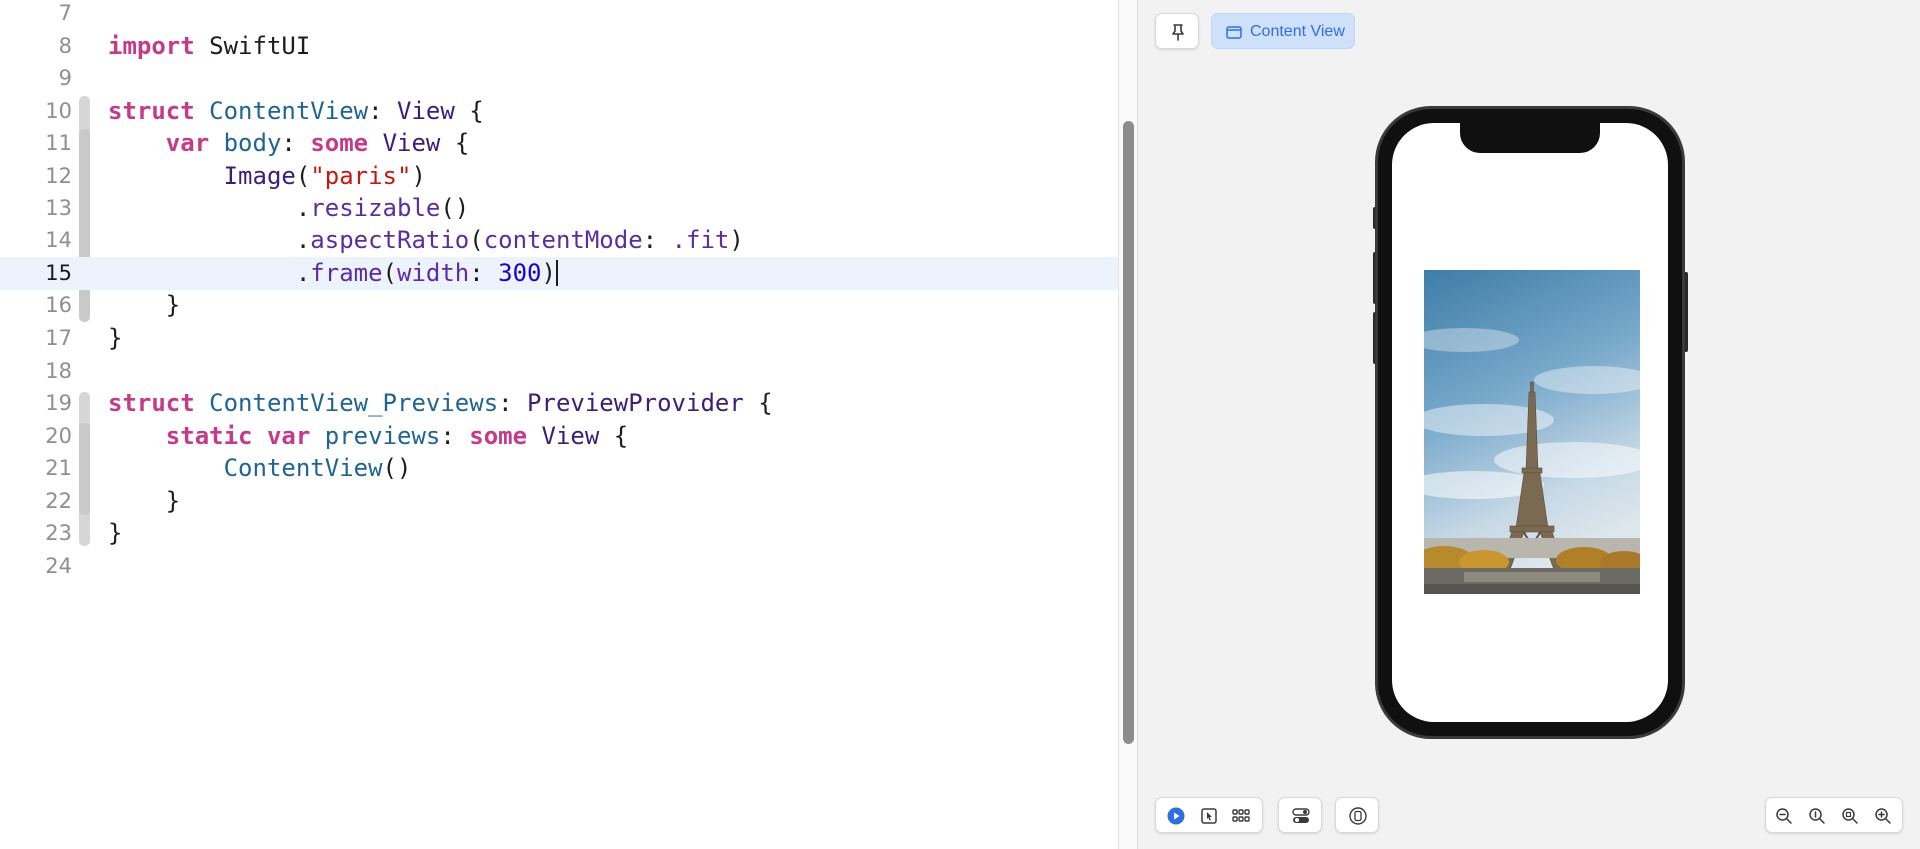 The height and width of the screenshot is (849, 1920). I want to click on line-number: 8, so click(65, 46).